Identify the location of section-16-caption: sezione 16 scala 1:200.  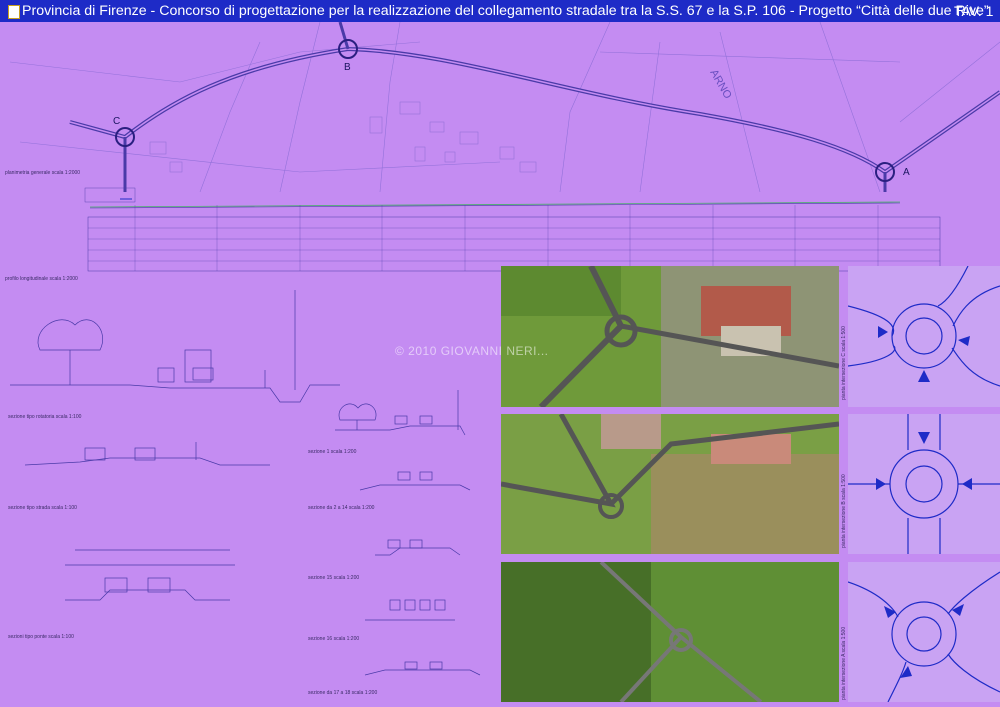
(334, 639).